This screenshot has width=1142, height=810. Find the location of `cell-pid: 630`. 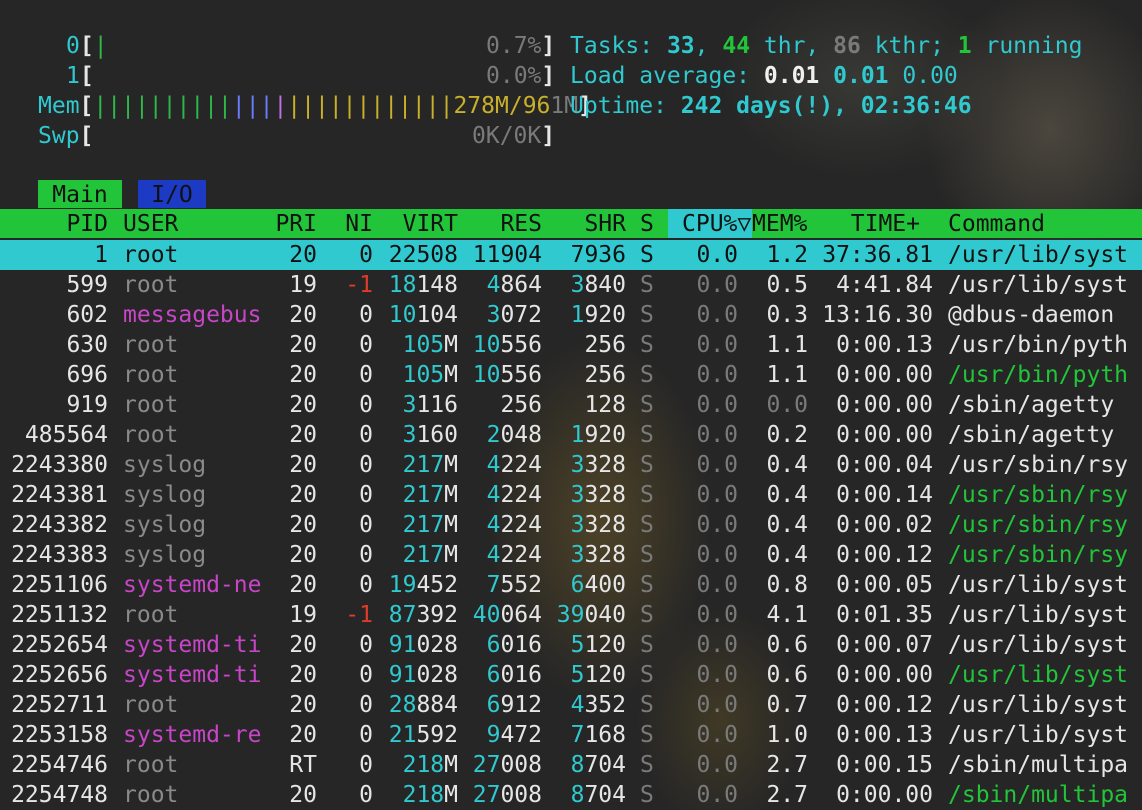

cell-pid: 630 is located at coordinates (87, 345).